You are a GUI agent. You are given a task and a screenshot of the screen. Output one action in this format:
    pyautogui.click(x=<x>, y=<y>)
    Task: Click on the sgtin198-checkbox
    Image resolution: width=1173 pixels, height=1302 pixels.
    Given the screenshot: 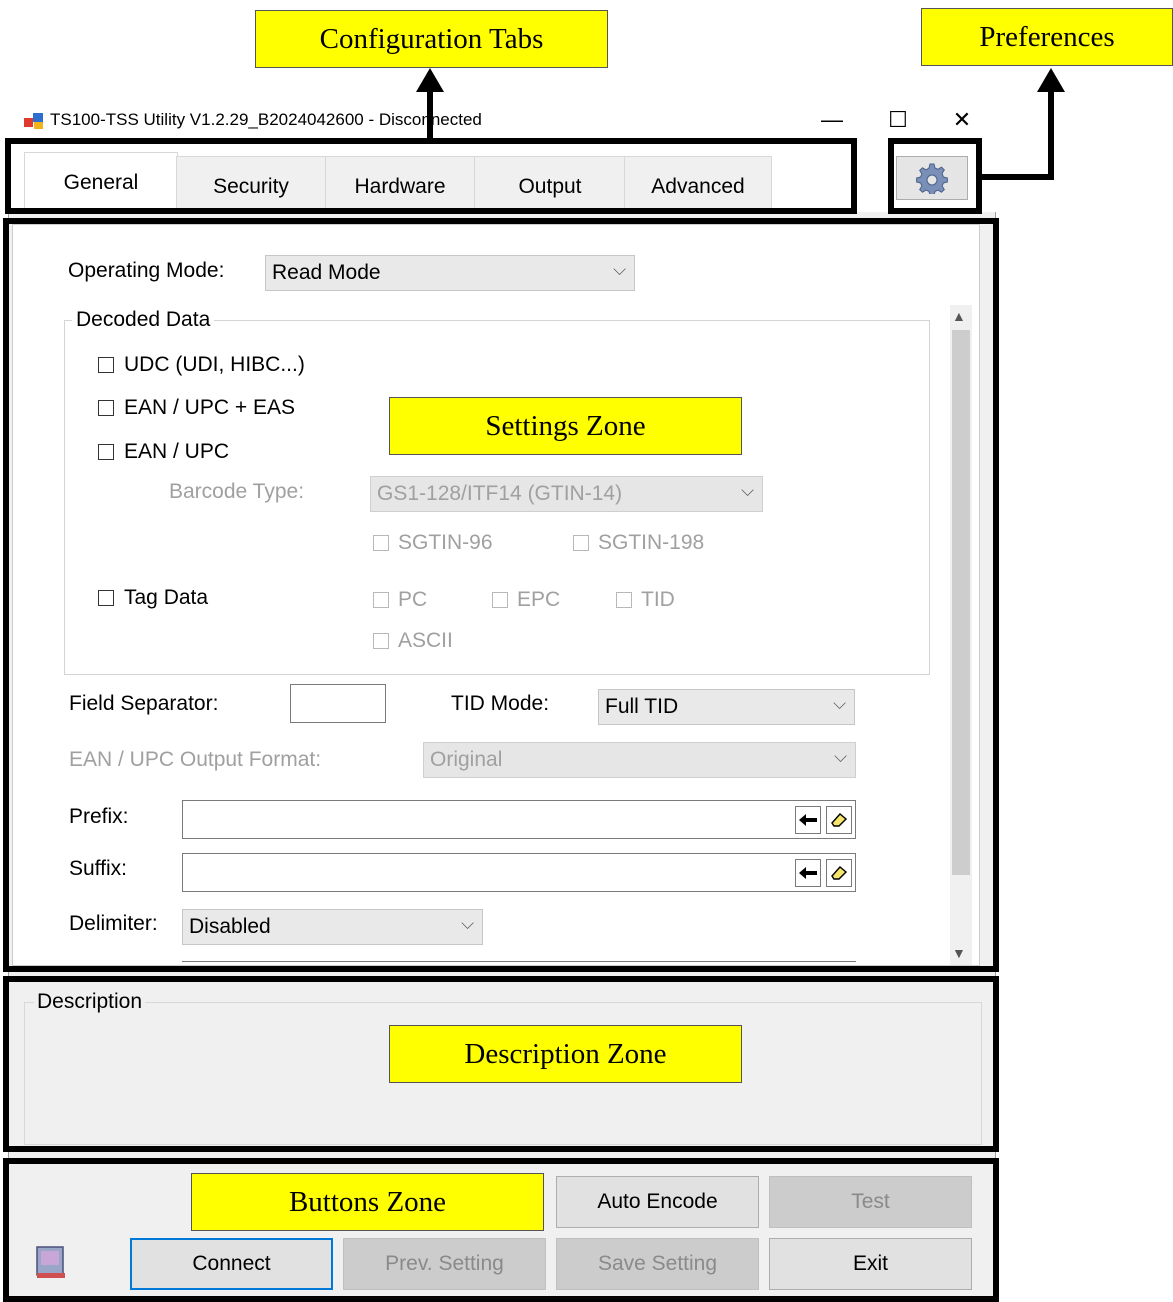 What is the action you would take?
    pyautogui.click(x=581, y=543)
    